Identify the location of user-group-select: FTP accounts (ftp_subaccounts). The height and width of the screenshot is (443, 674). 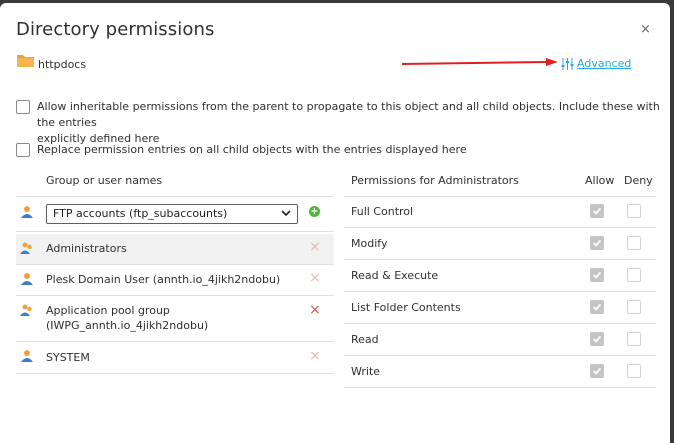
(172, 214).